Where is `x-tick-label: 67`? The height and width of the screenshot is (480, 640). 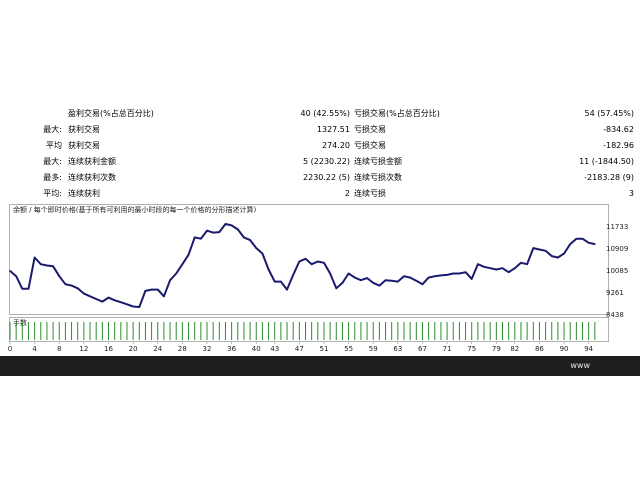 x-tick-label: 67 is located at coordinates (422, 349).